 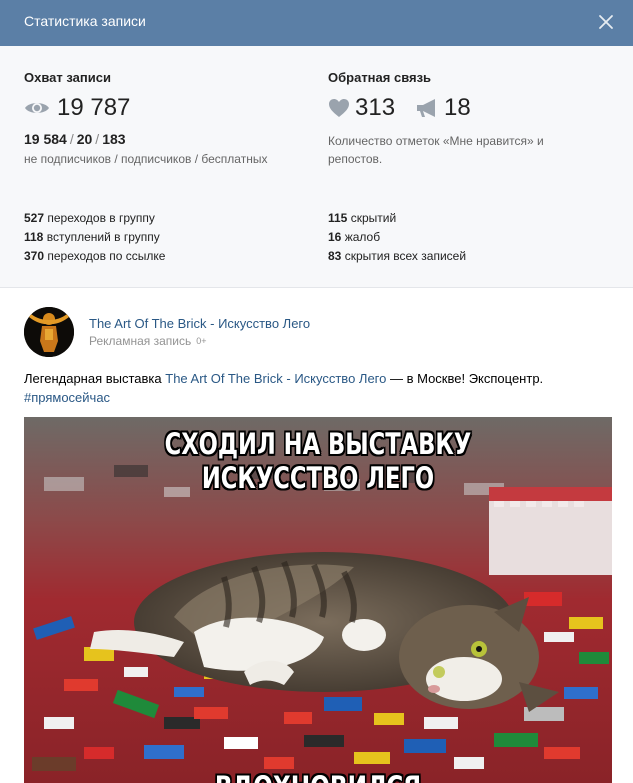 I want to click on image-caption-top: СХОДИЛ НА ВЫСТАВКУ ИСКУССТВО ЛЕГО, so click(x=318, y=461).